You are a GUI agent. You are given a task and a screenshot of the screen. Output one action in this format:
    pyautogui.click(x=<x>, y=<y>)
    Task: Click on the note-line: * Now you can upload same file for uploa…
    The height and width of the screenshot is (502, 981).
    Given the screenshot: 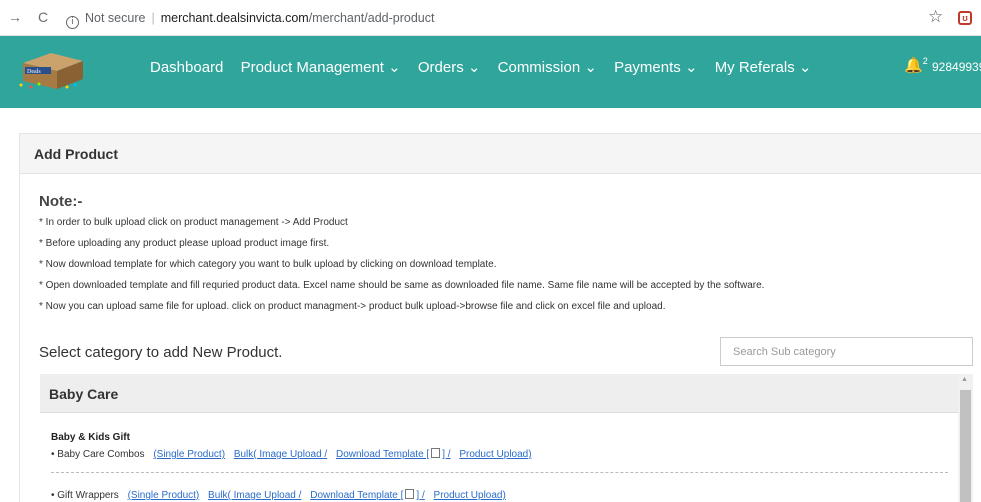 What is the action you would take?
    pyautogui.click(x=352, y=306)
    